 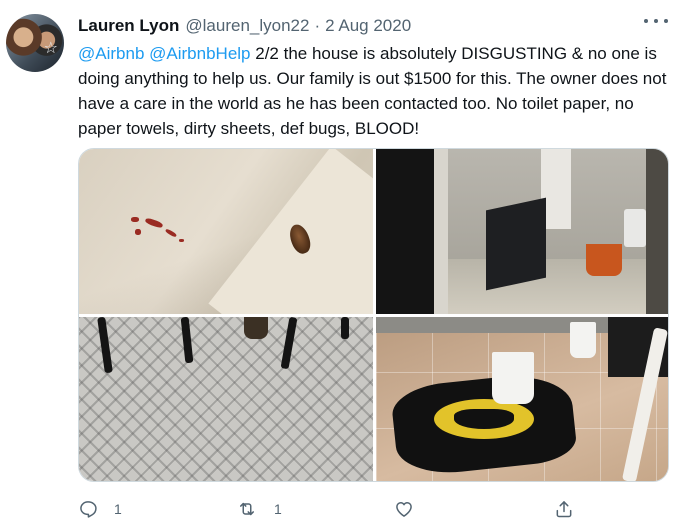 I want to click on orange-bucket, so click(x=604, y=260).